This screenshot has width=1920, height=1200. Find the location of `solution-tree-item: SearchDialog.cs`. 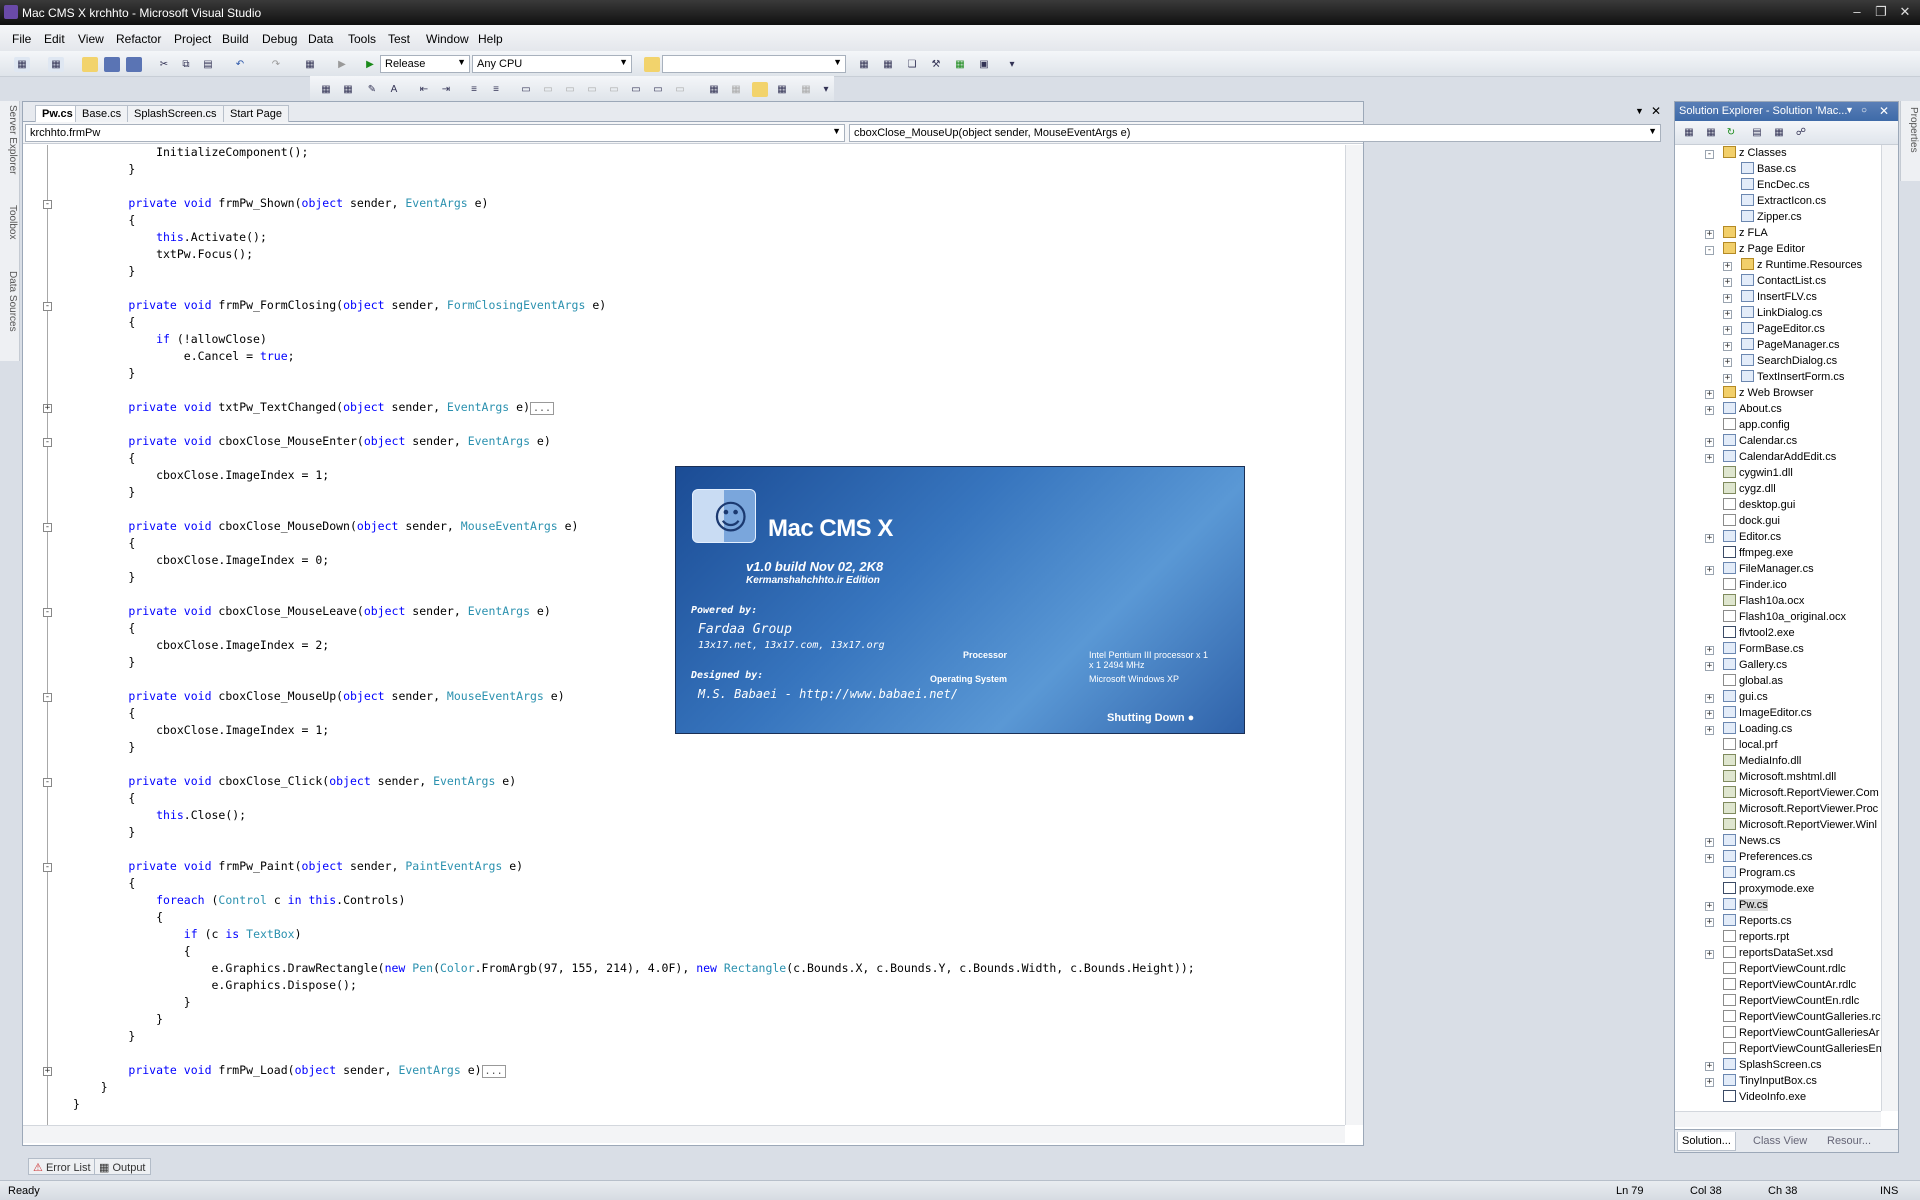

solution-tree-item: SearchDialog.cs is located at coordinates (1789, 362).